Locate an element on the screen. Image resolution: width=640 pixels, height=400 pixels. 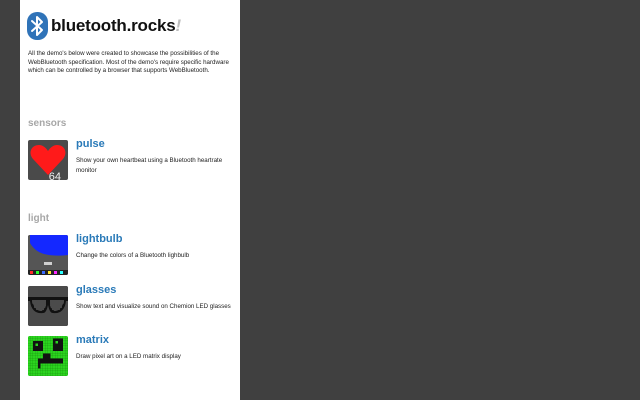
site-header: bluetooth.rocks! is located at coordinates (104, 26).